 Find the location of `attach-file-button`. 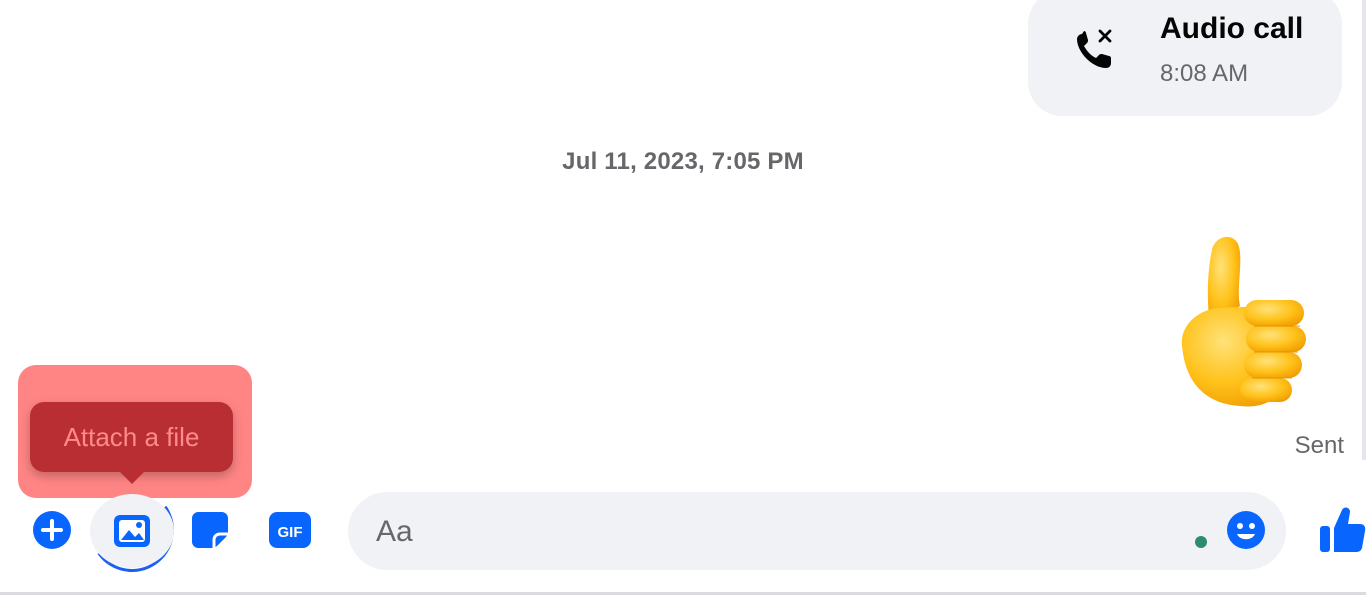

attach-file-button is located at coordinates (132, 531).